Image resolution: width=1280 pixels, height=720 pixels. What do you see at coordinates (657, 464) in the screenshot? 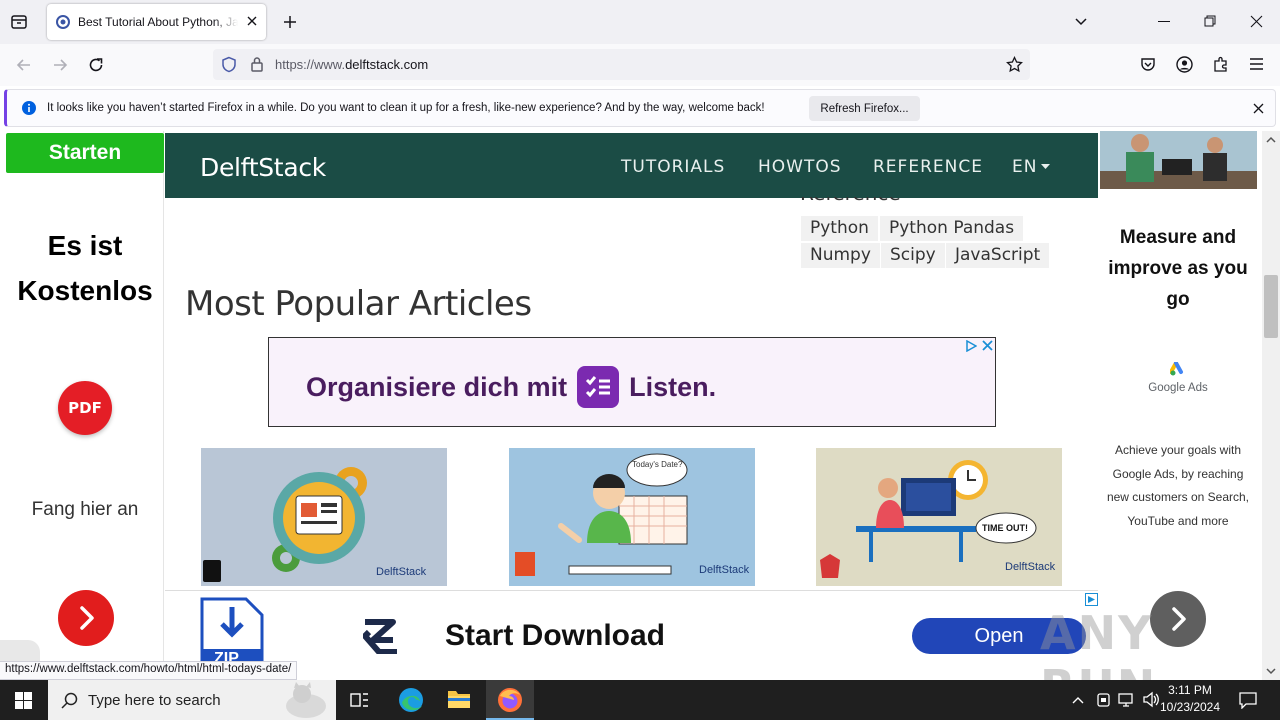
I see `thumb-bubble-date: Today's Date?` at bounding box center [657, 464].